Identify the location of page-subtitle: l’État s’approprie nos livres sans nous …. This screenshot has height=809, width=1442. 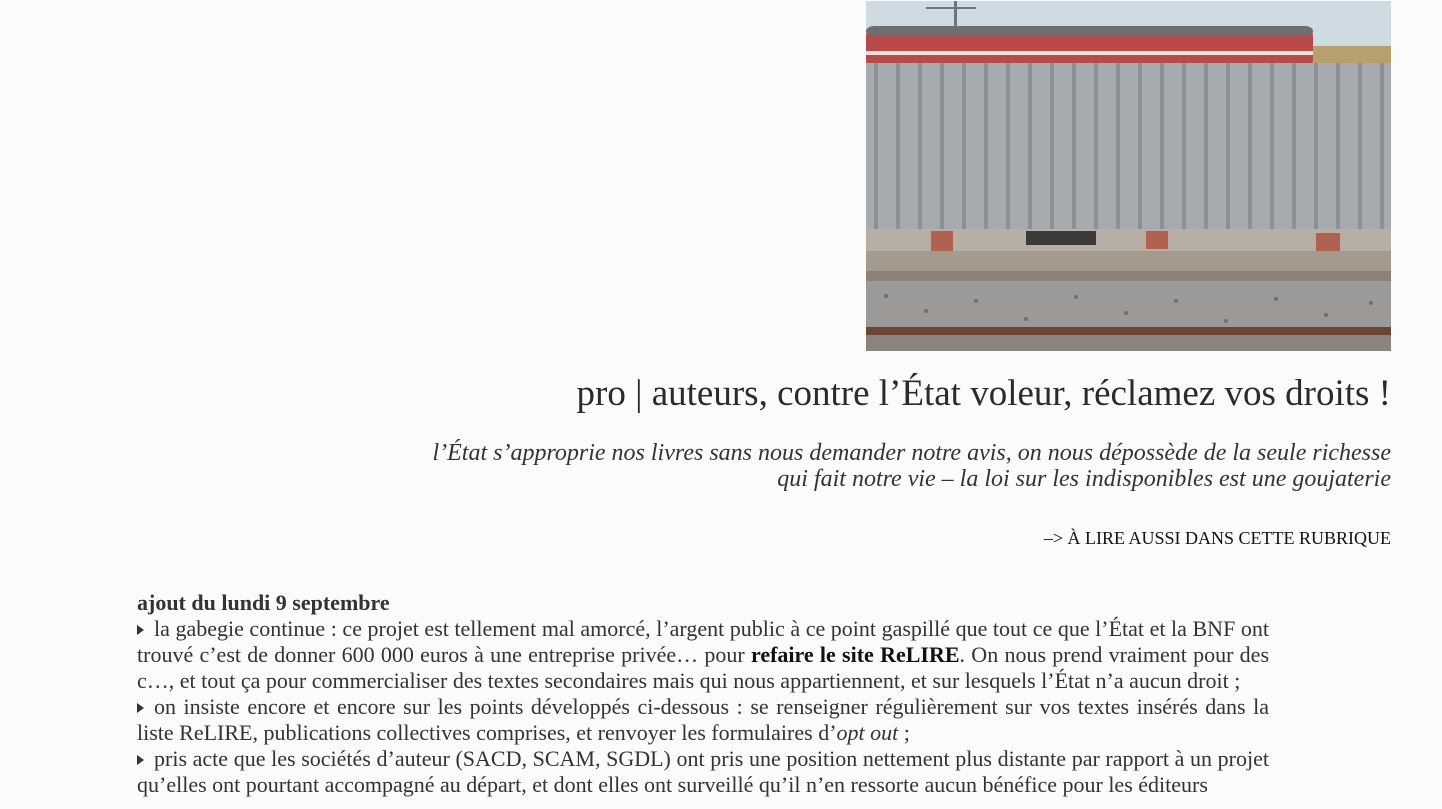
(911, 466).